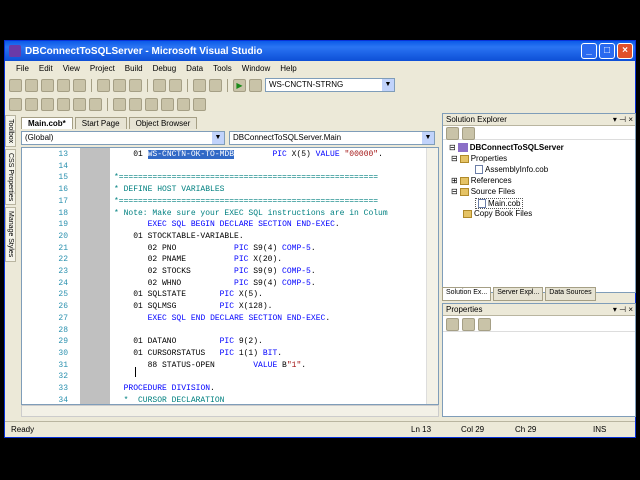 The width and height of the screenshot is (640, 480). Describe the element at coordinates (12, 265) in the screenshot. I see `left-tool-tabs: Toolbox CSS Properties Manage Styles` at that location.